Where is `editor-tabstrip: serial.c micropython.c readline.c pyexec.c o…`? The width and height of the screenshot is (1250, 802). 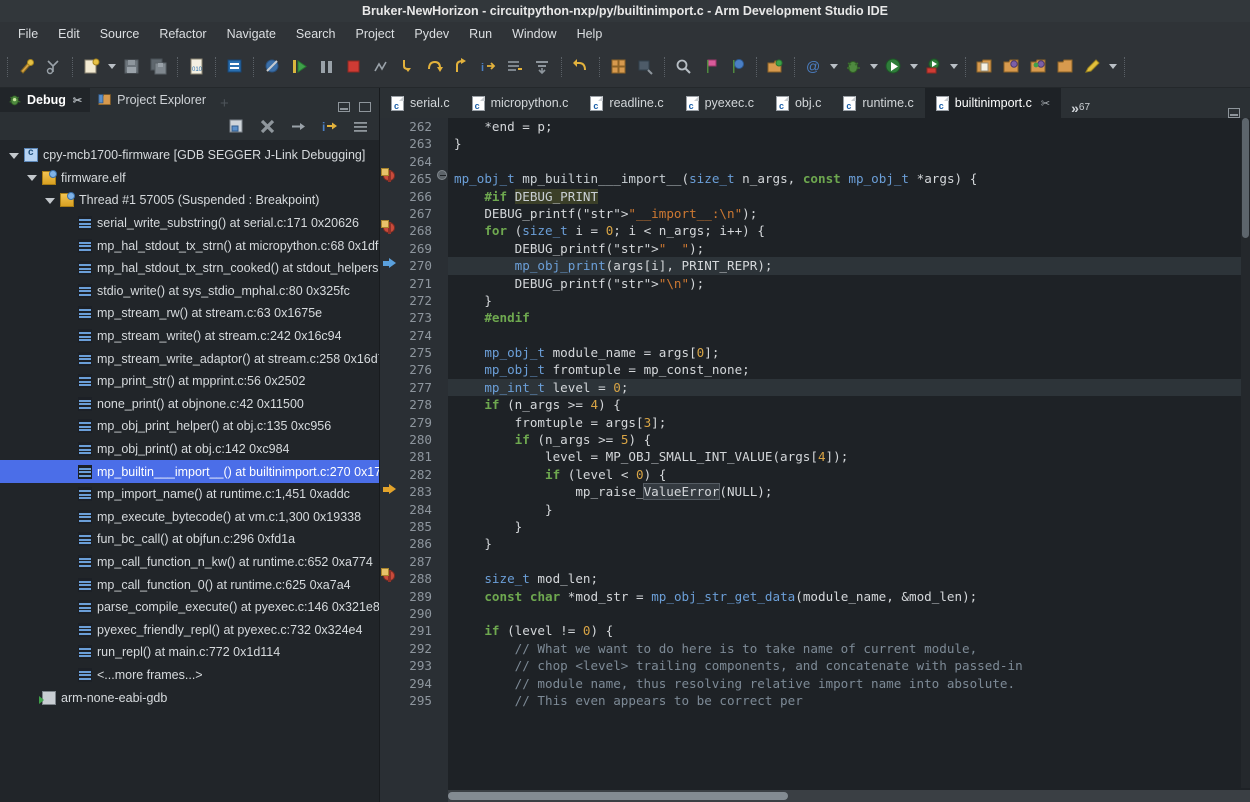
editor-tabstrip: serial.c micropython.c readline.c pyexec.c o… is located at coordinates (815, 103).